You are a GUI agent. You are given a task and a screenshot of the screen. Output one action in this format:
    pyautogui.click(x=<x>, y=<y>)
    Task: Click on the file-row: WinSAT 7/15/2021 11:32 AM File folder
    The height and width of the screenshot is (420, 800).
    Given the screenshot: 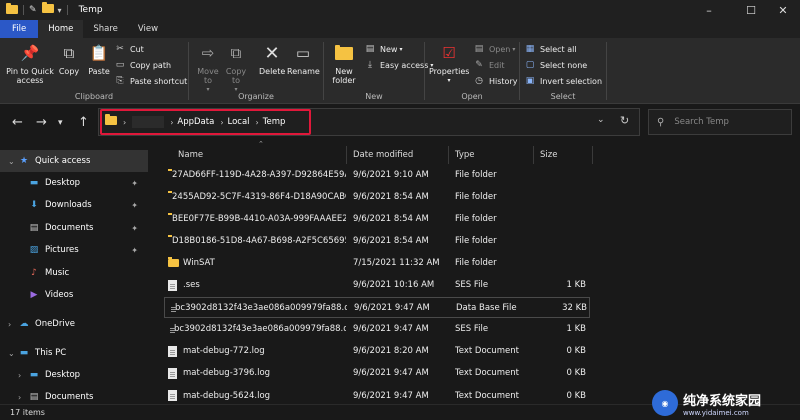 What is the action you would take?
    pyautogui.click(x=377, y=262)
    